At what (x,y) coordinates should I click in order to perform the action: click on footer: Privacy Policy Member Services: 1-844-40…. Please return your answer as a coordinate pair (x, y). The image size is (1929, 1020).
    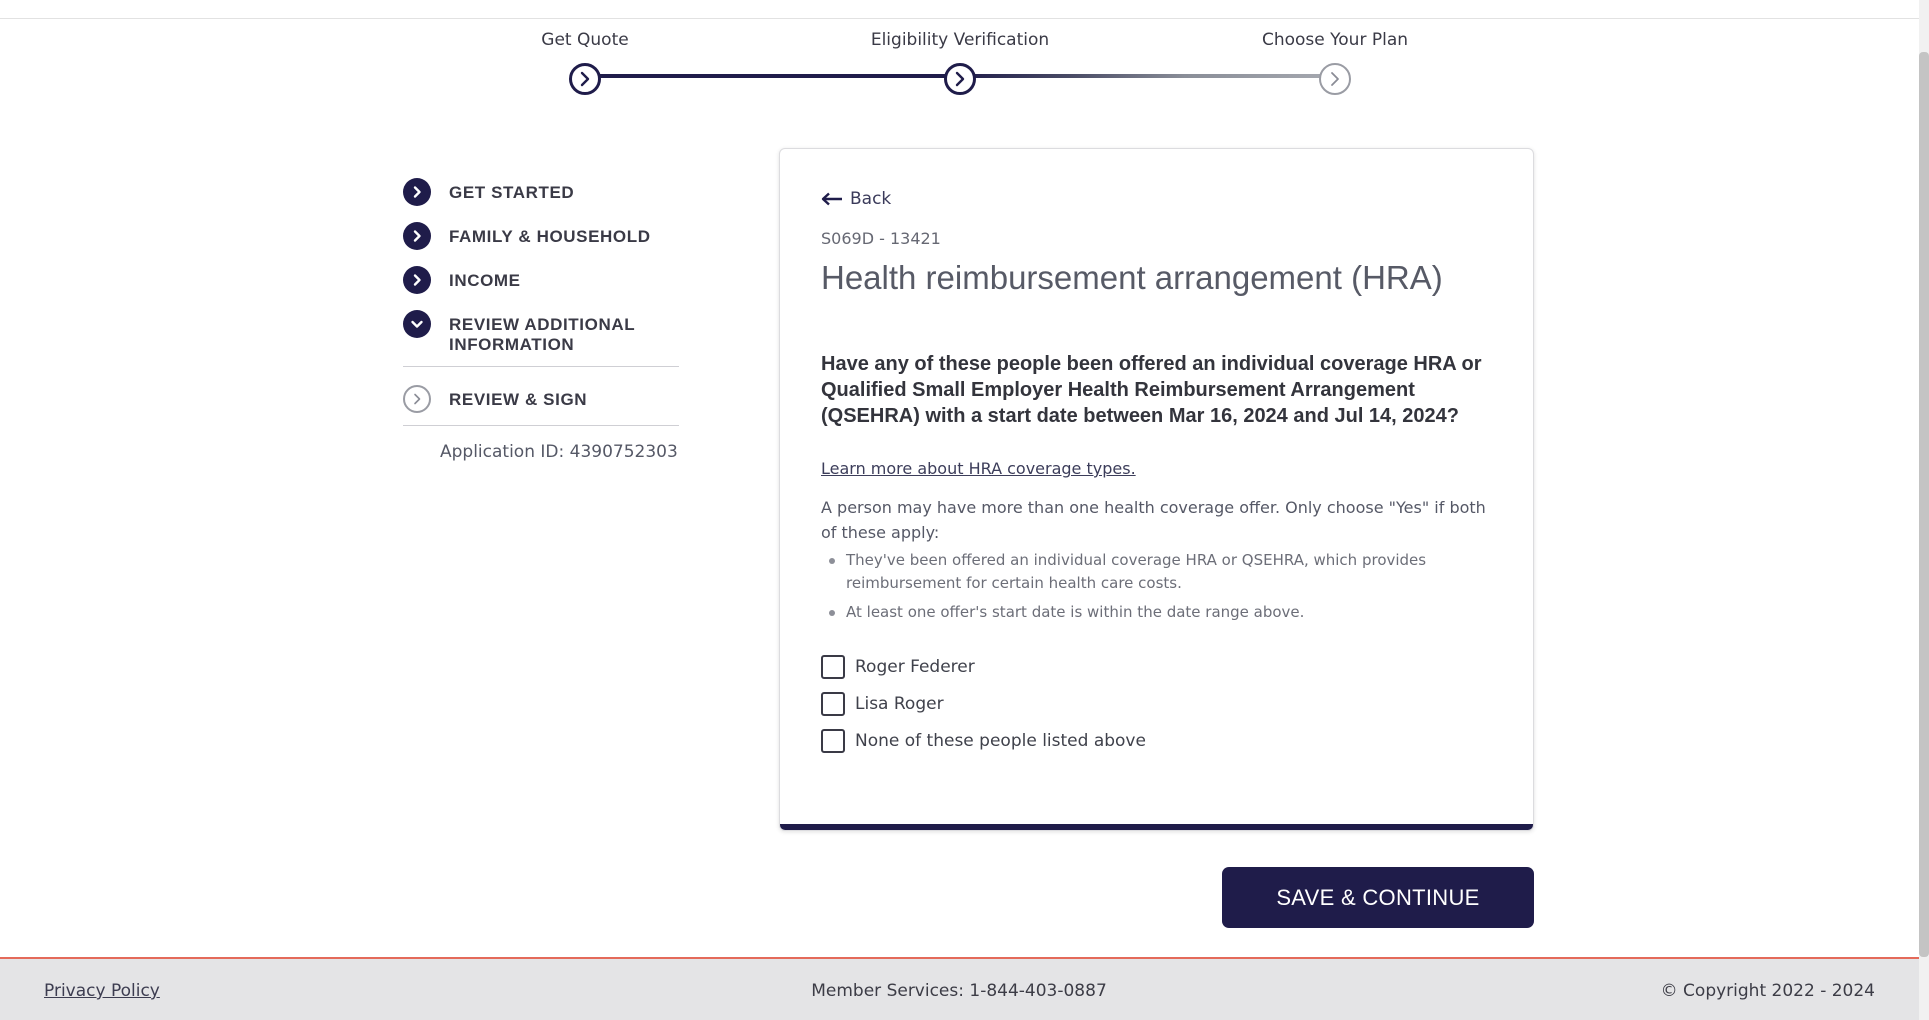
    Looking at the image, I should click on (959, 988).